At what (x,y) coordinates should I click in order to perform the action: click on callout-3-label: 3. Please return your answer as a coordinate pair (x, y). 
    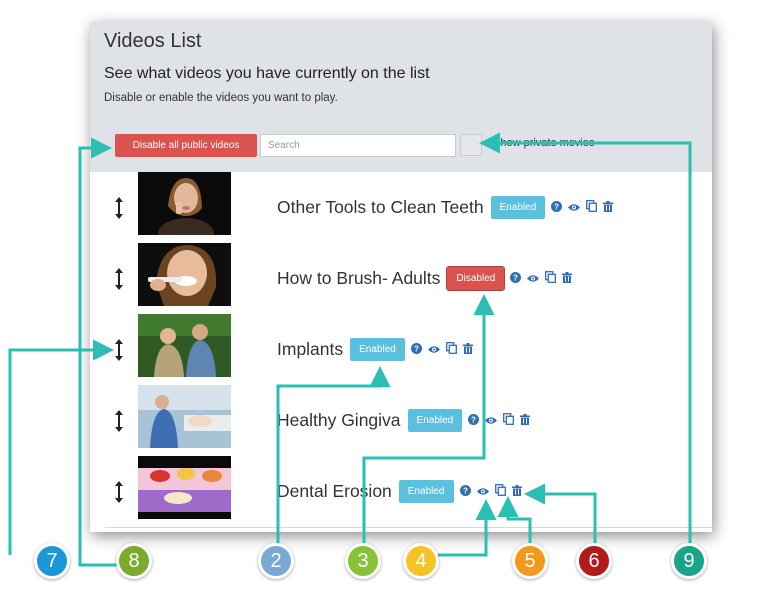
    Looking at the image, I should click on (363, 561).